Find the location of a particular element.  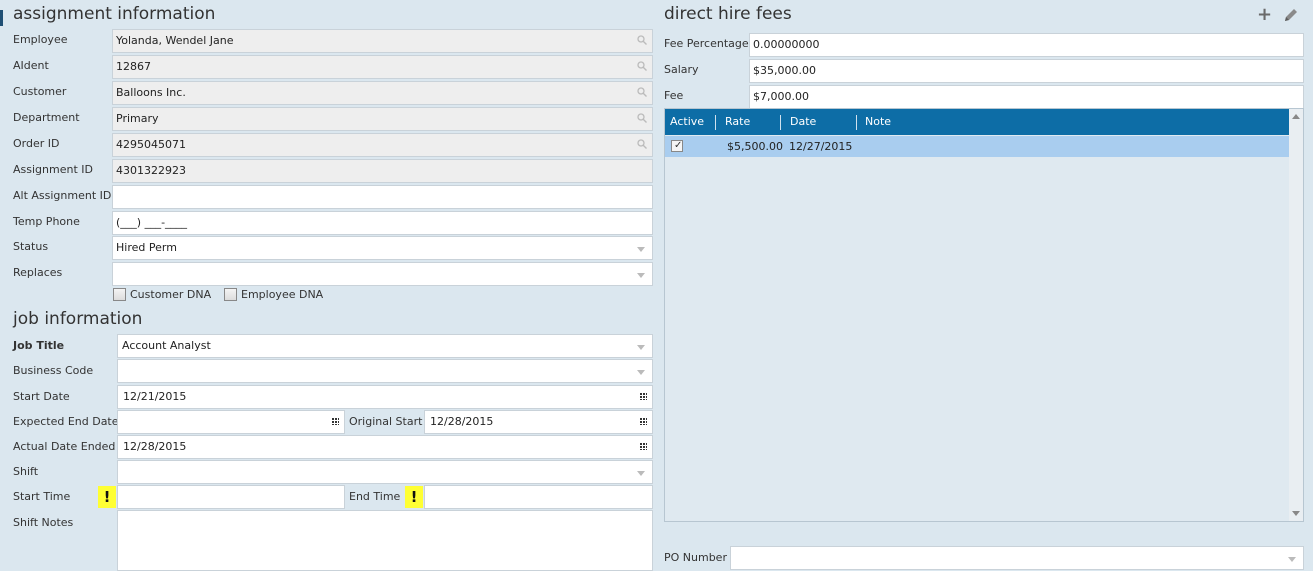

fee-percentage-input: 0.00000000 is located at coordinates (1026, 45).